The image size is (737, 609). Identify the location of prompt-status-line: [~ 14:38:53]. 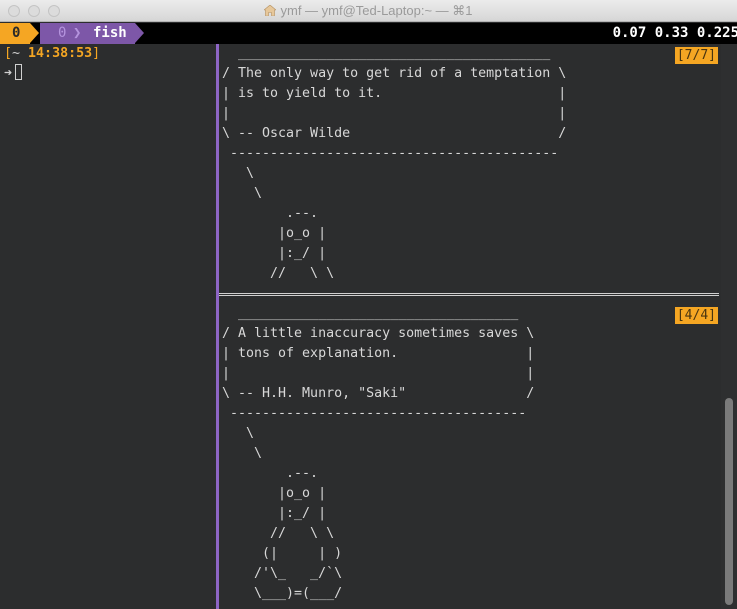
(52, 53).